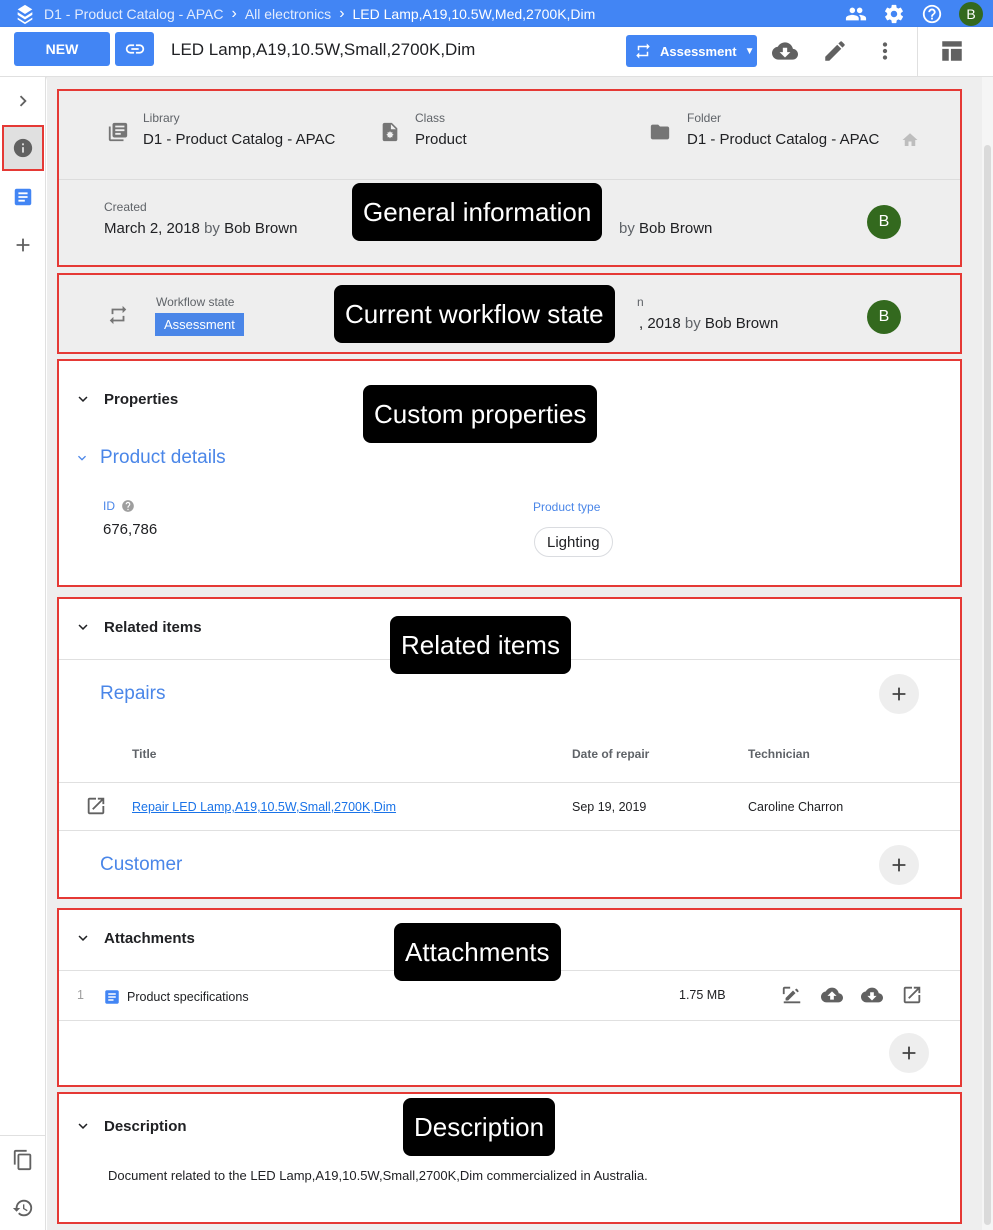 This screenshot has height=1230, width=993. Describe the element at coordinates (25, 14) in the screenshot. I see `app-logo-icon` at that location.